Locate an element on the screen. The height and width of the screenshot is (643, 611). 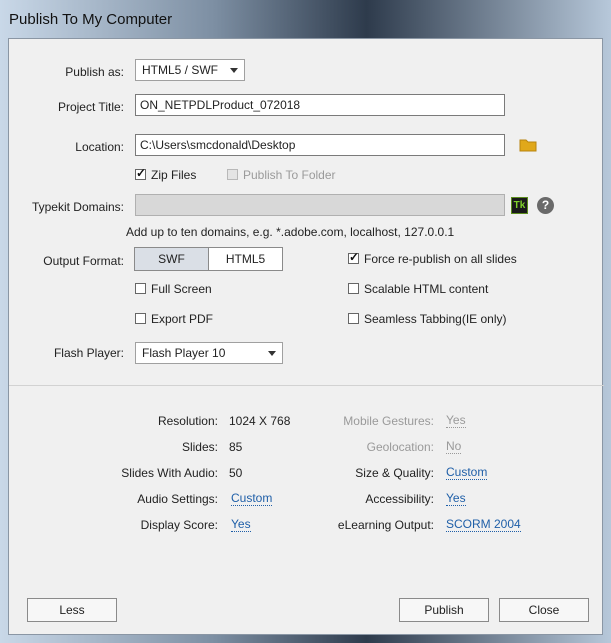
output-format-swf-button: SWF is located at coordinates (171, 259).